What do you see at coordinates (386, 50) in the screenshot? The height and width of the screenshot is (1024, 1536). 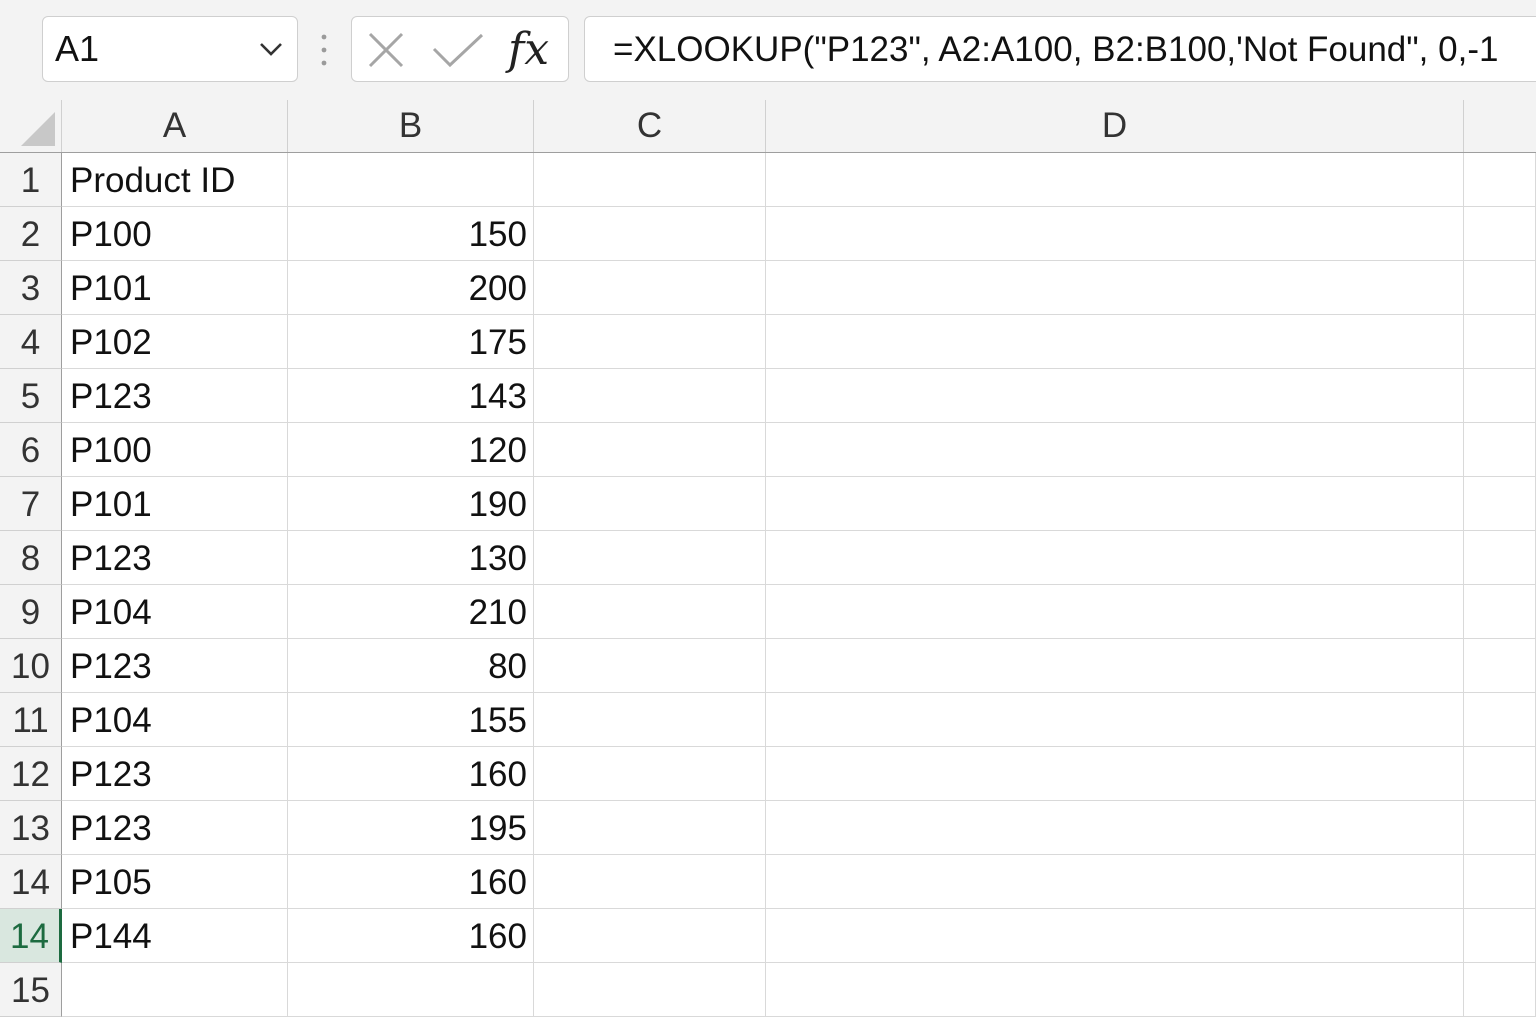 I see `cancel-icon` at bounding box center [386, 50].